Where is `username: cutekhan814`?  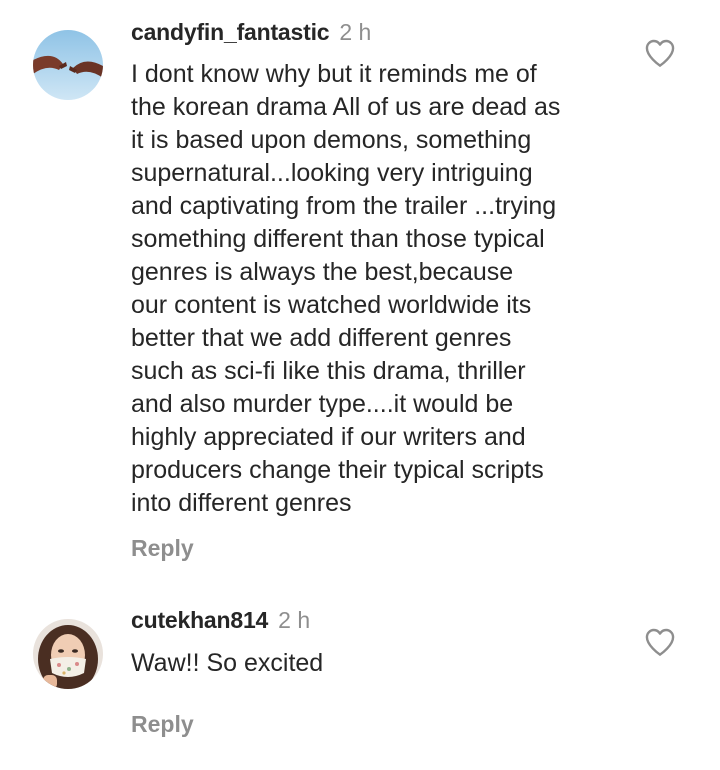
username: cutekhan814 is located at coordinates (199, 620).